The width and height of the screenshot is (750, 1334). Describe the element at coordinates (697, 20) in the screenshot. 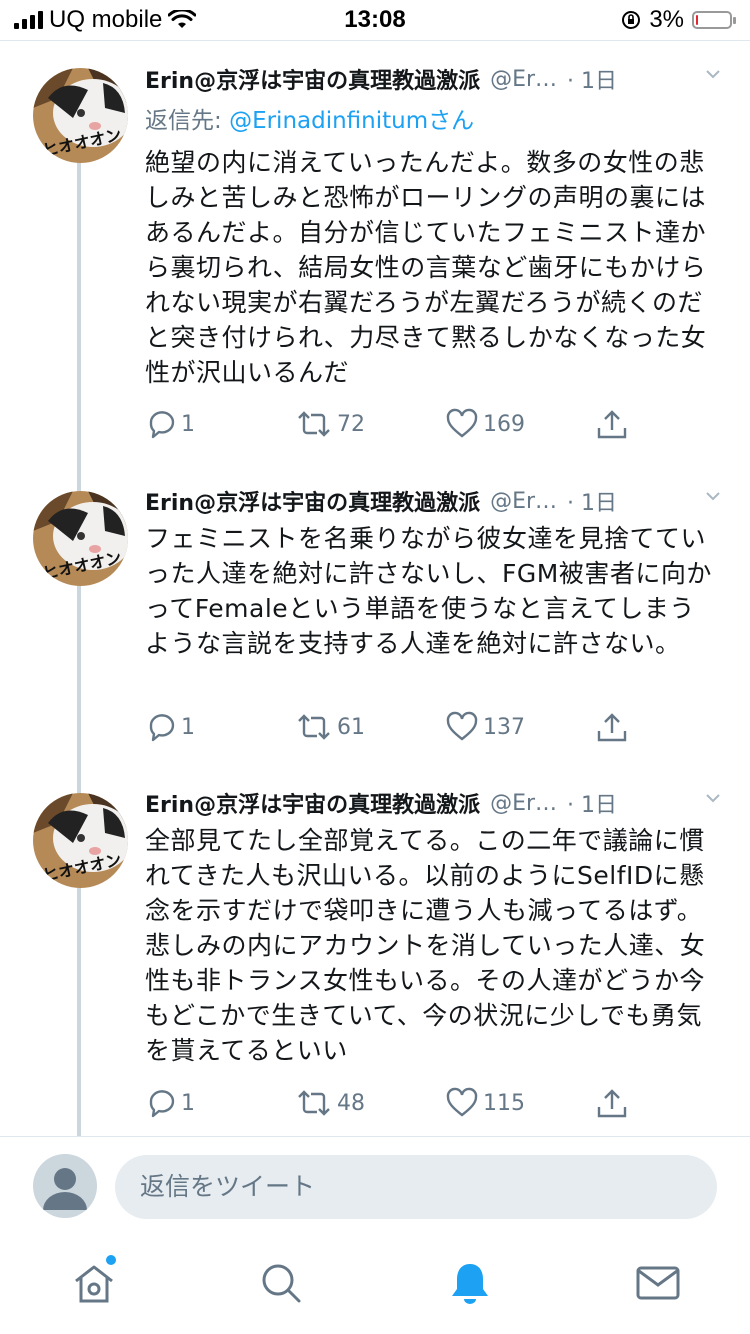

I see `battery-level-fill` at that location.